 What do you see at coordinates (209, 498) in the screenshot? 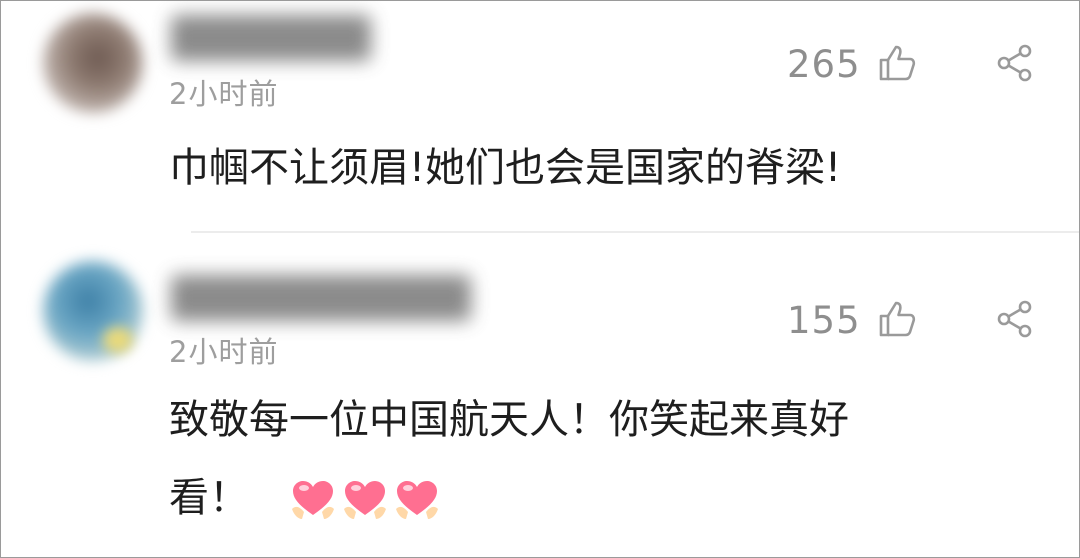
I see `comment-text-end: 看！` at bounding box center [209, 498].